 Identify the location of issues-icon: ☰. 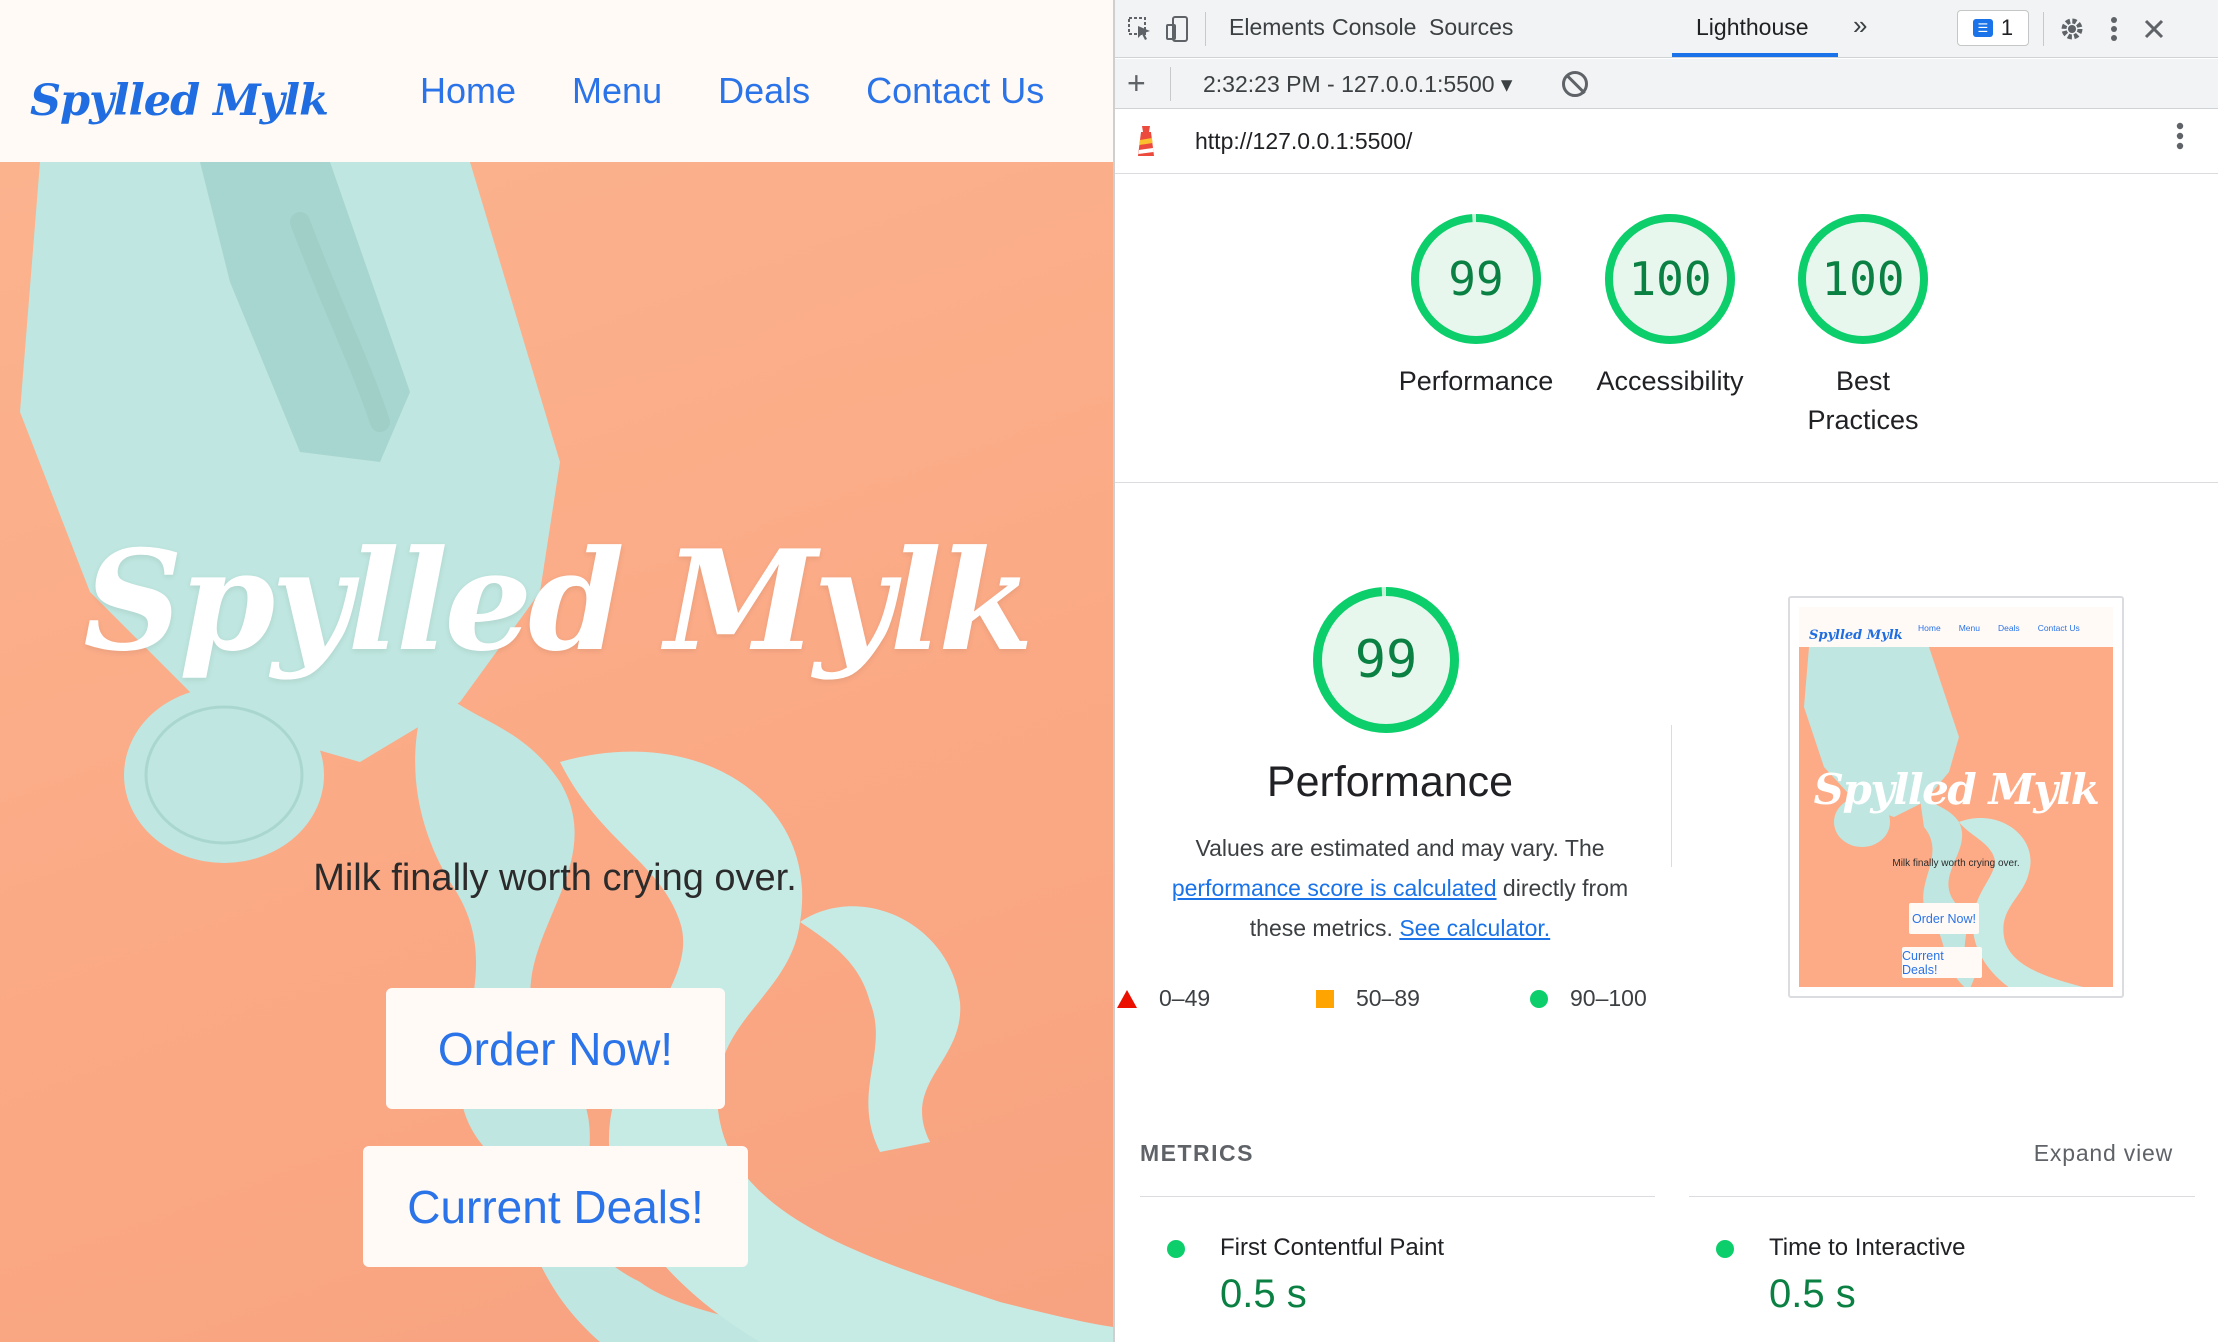
(1982, 28).